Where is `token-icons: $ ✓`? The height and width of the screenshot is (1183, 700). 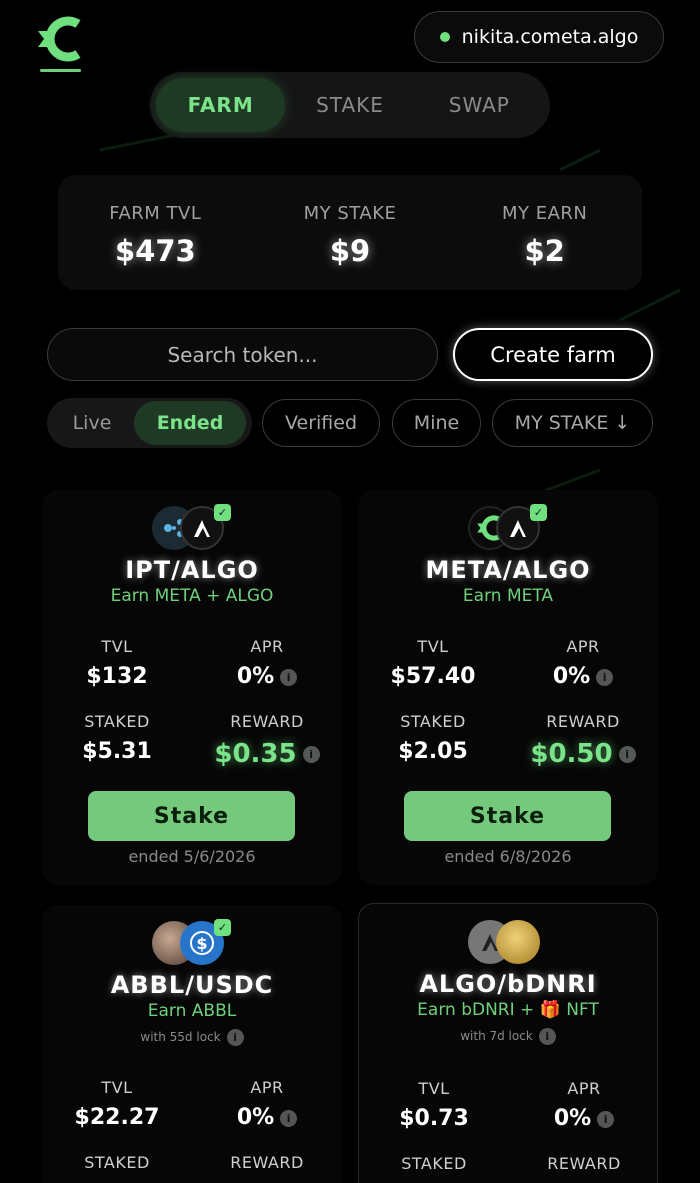 token-icons: $ ✓ is located at coordinates (192, 945).